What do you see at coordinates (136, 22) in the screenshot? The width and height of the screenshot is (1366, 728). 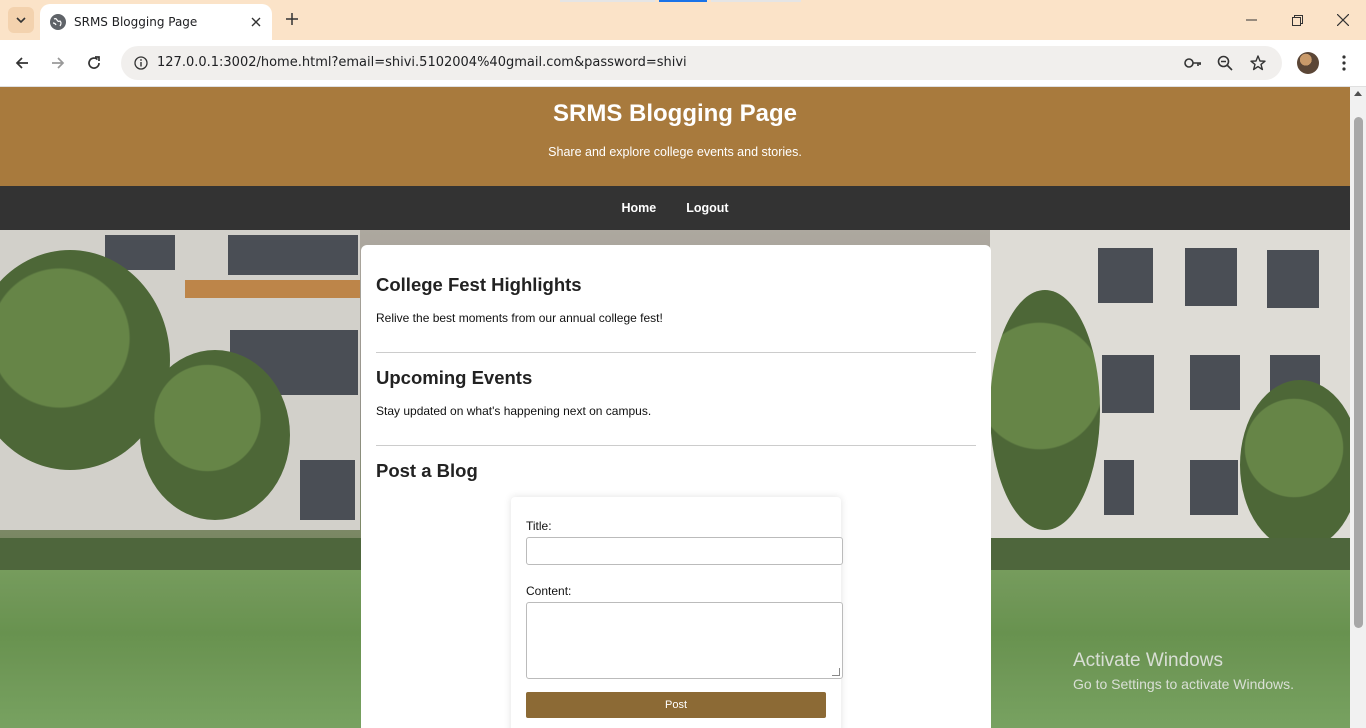 I see `tab-title: SRMS Blogging Page` at bounding box center [136, 22].